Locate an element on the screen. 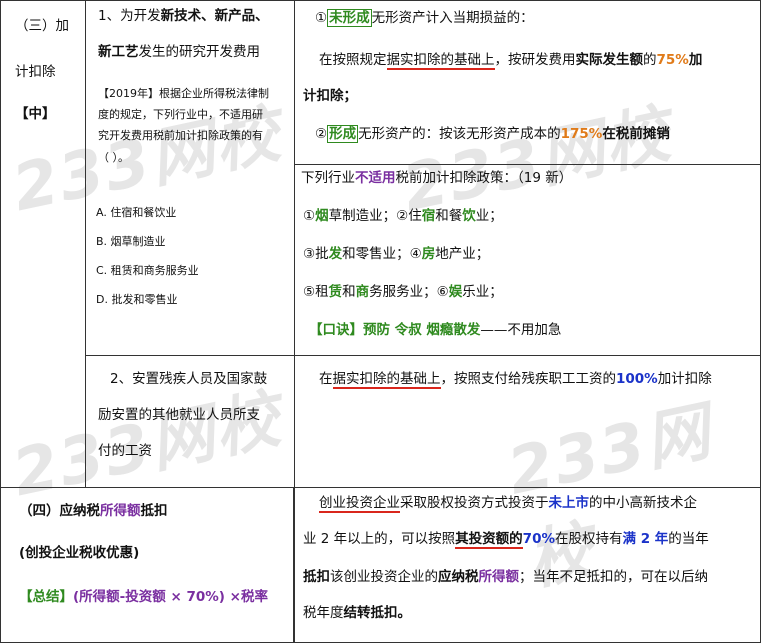 Image resolution: width=761 pixels, height=643 pixels. item2-line: 2、安置残疾人员及国家鼓 is located at coordinates (189, 379).